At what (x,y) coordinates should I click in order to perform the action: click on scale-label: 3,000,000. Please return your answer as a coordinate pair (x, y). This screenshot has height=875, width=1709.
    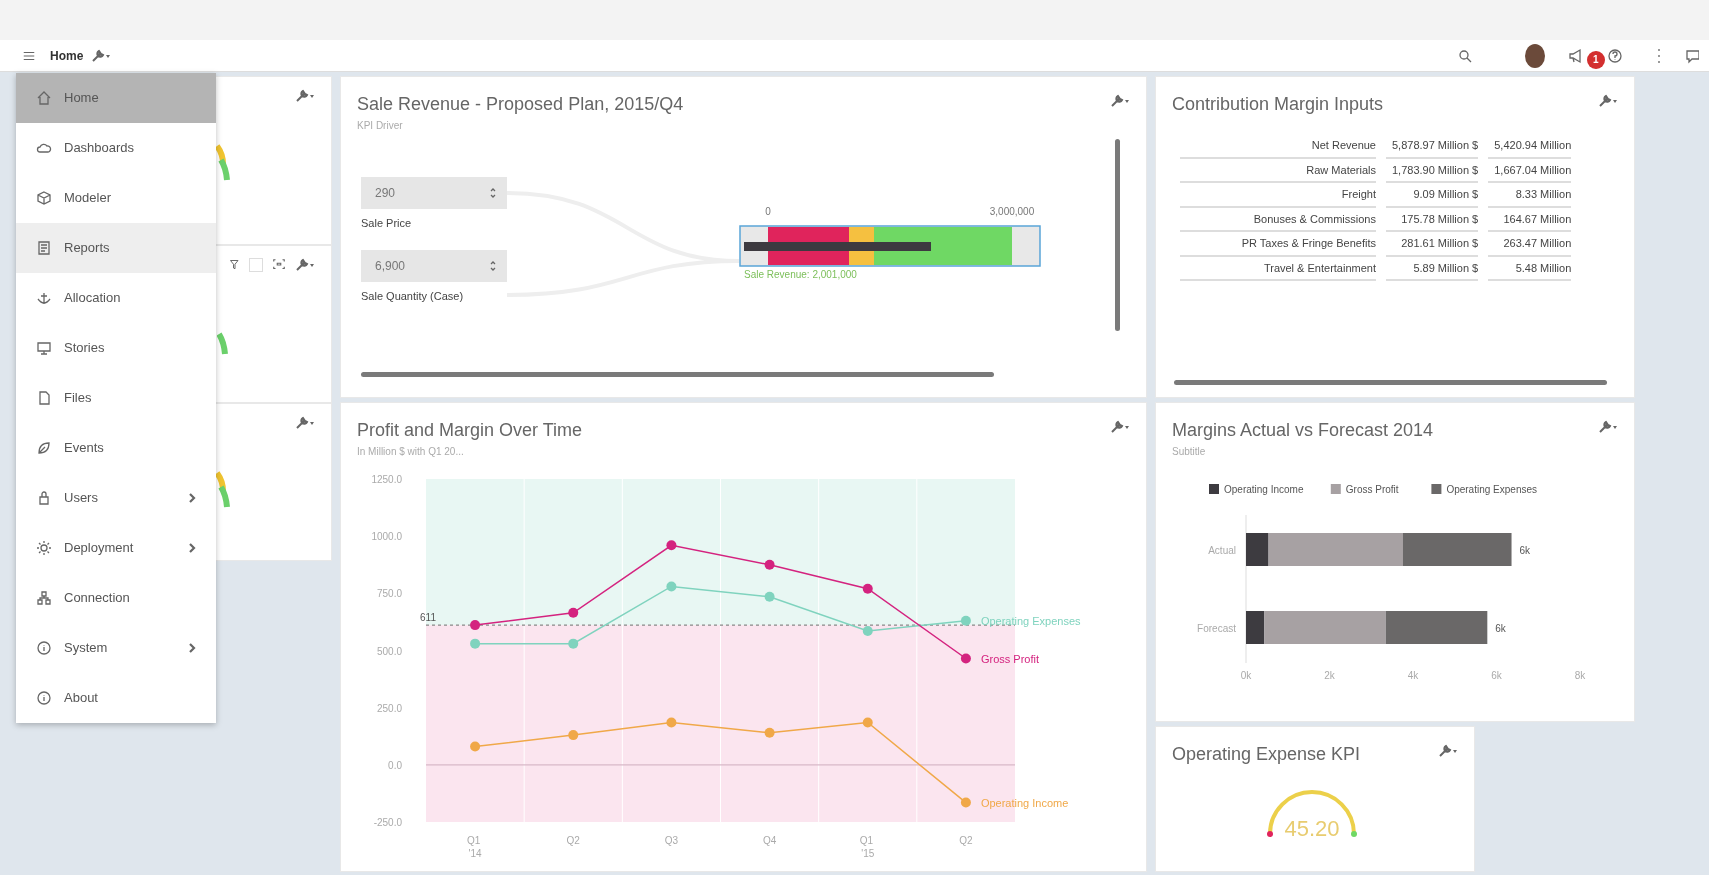
    Looking at the image, I should click on (1012, 211).